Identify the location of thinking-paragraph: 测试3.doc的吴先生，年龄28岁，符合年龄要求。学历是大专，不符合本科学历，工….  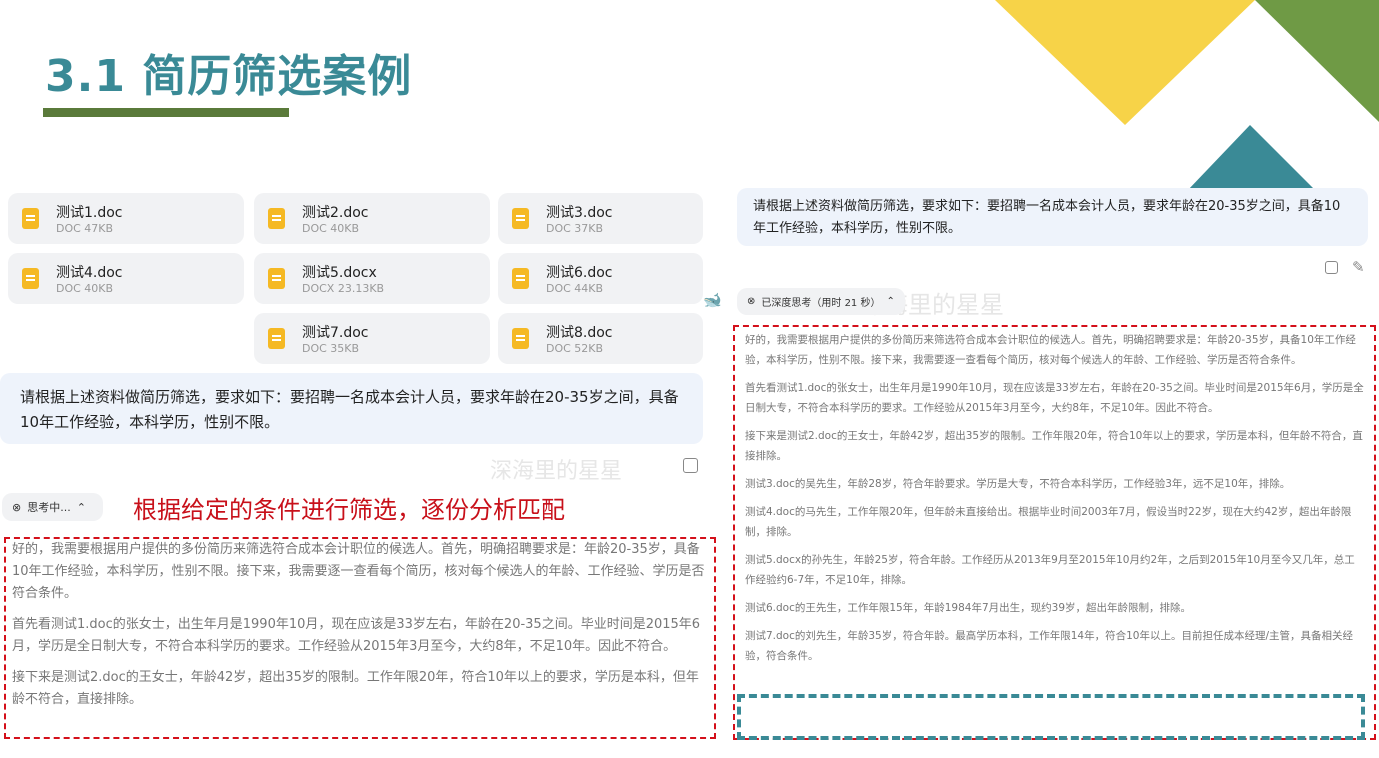
(1018, 484).